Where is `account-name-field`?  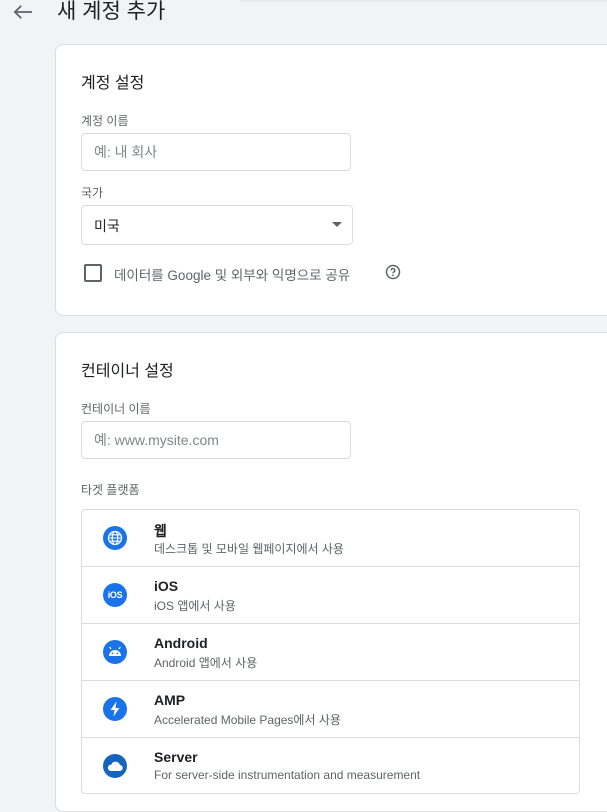
account-name-field is located at coordinates (216, 152).